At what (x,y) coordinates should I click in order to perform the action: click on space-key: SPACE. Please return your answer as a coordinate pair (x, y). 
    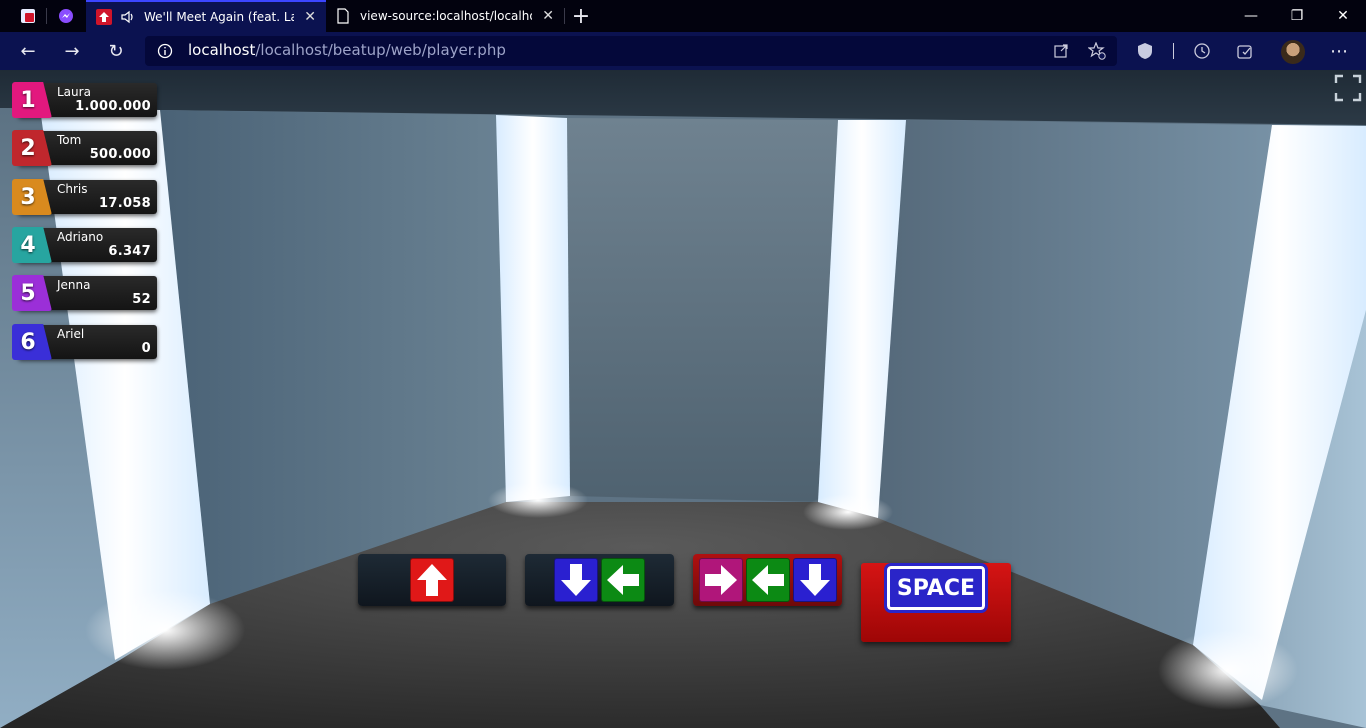
    Looking at the image, I should click on (936, 588).